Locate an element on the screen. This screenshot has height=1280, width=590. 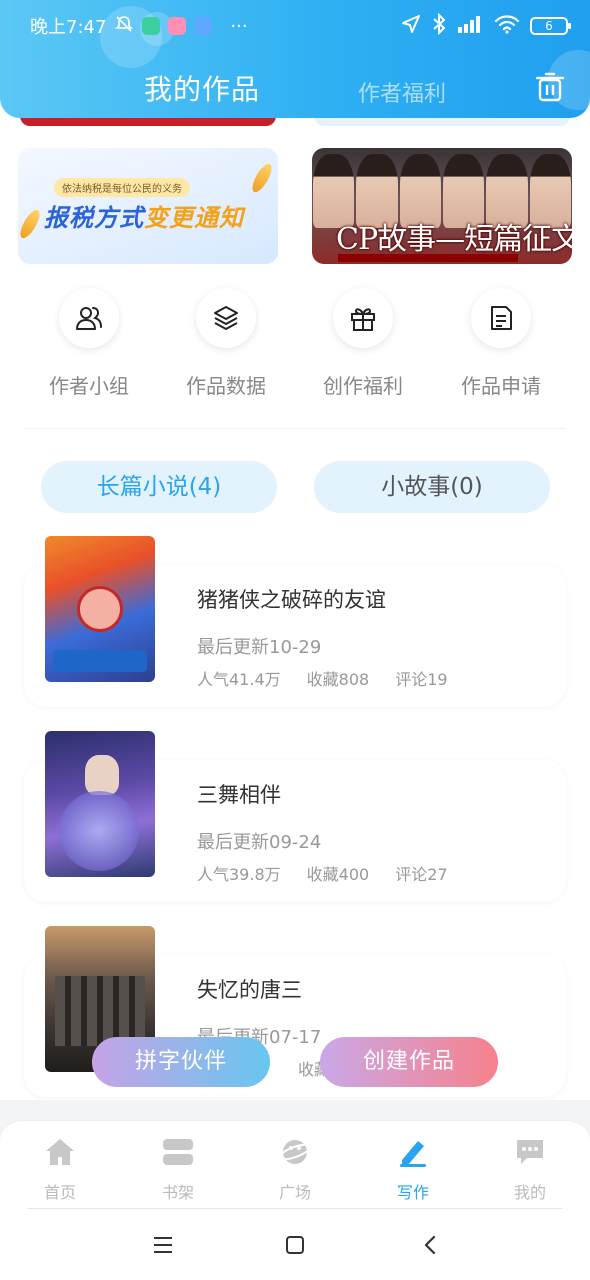
mute-bell-icon is located at coordinates (124, 26).